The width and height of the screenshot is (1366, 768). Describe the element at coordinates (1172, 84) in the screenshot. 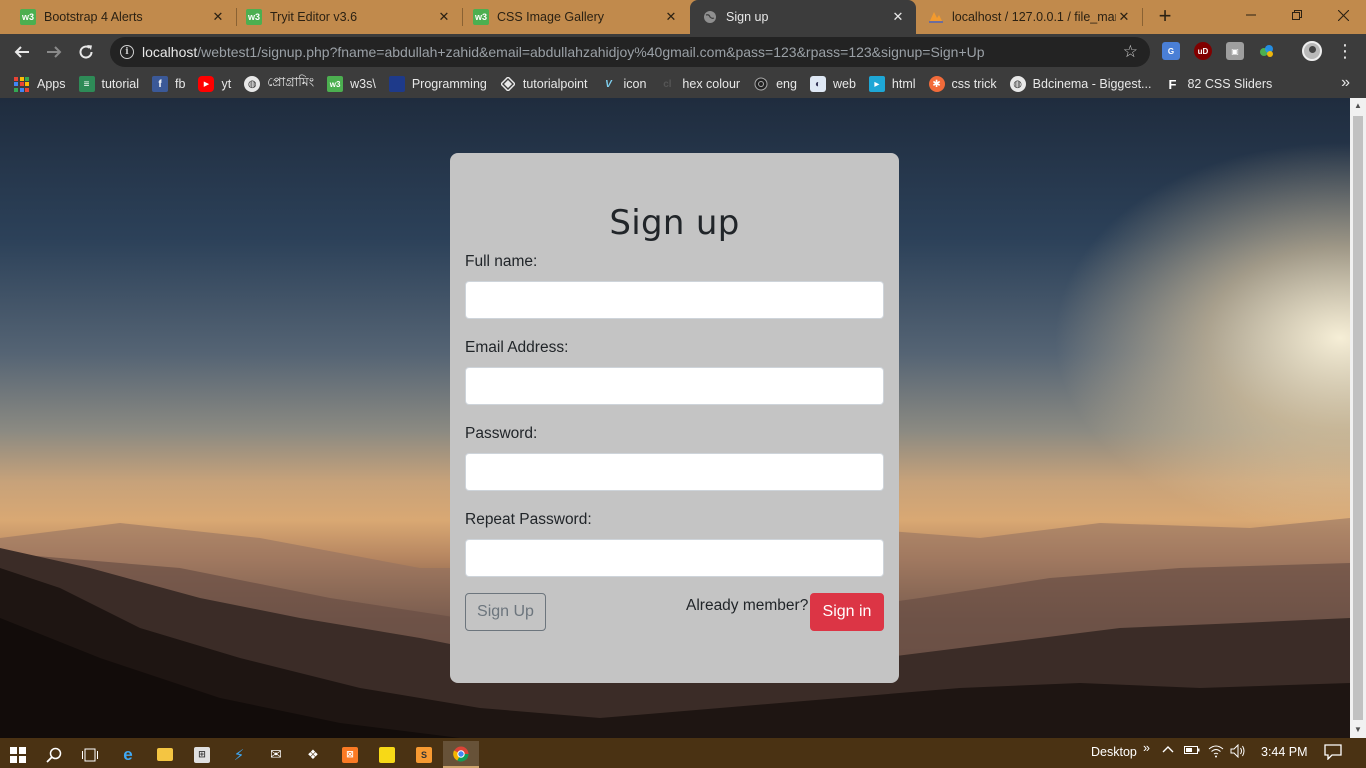

I see `f-icon: F` at that location.